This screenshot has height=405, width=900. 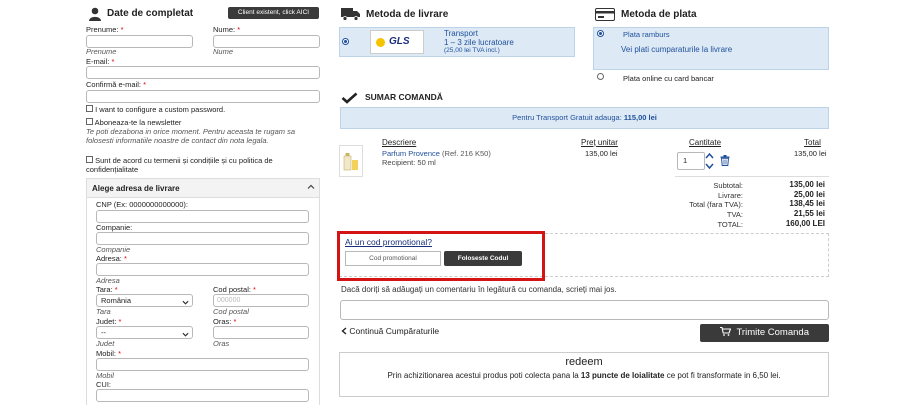 I want to click on county-label: Judet: *, so click(x=109, y=321).